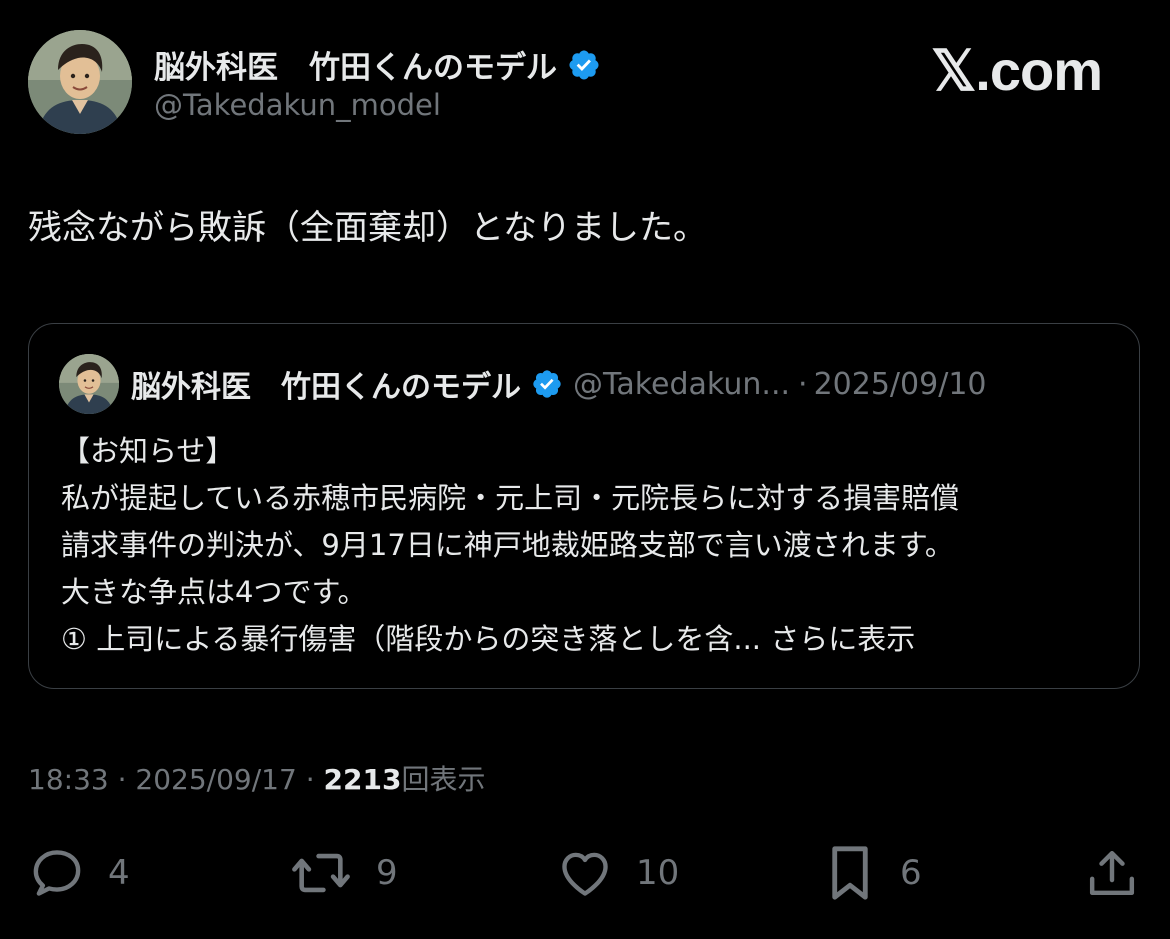  What do you see at coordinates (215, 779) in the screenshot?
I see `tweet-date: 2025/09/17` at bounding box center [215, 779].